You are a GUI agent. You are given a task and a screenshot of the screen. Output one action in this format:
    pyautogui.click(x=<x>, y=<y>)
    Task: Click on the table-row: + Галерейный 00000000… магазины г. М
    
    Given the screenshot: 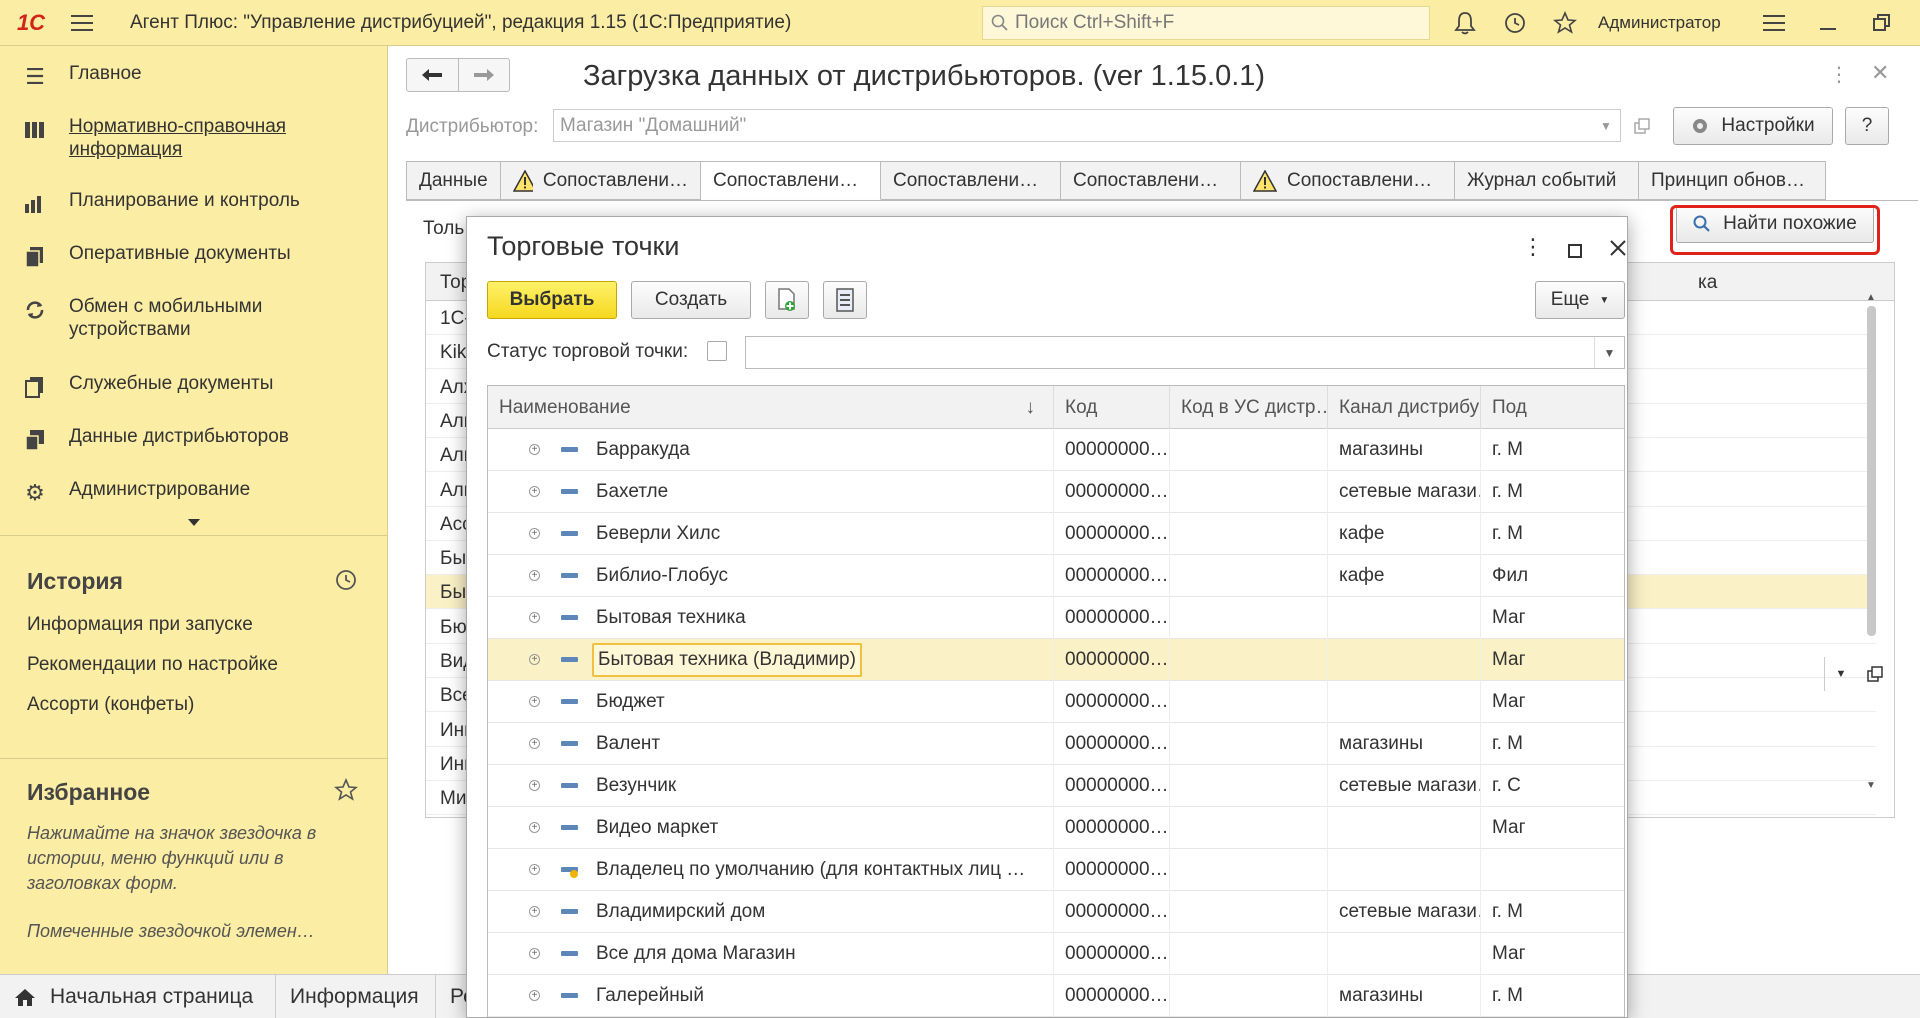 What is the action you would take?
    pyautogui.click(x=1056, y=996)
    